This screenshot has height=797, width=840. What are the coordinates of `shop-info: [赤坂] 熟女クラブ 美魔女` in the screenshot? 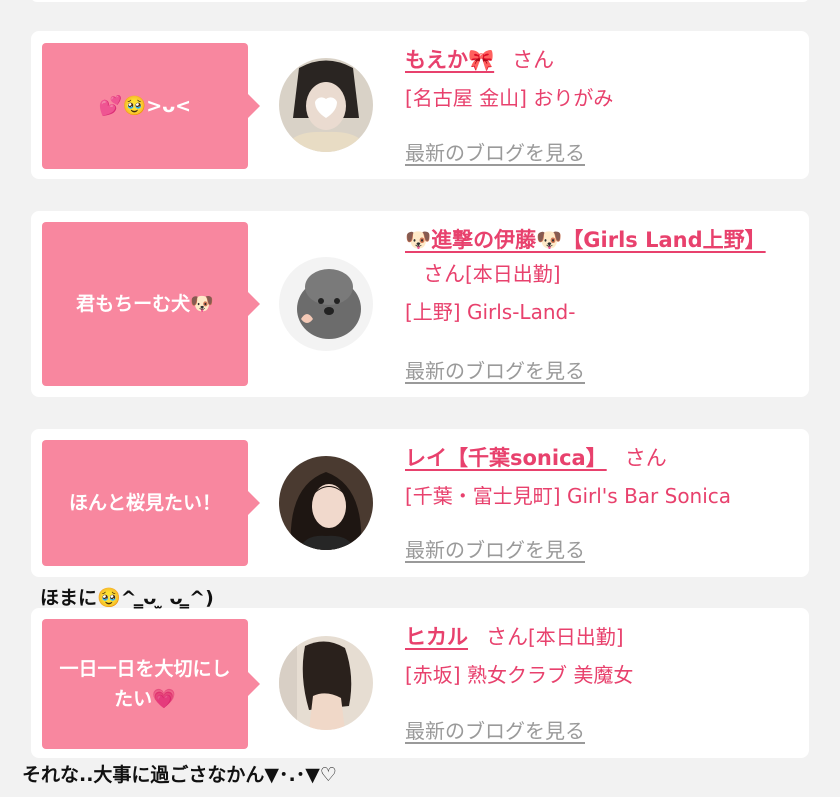 It's located at (519, 675).